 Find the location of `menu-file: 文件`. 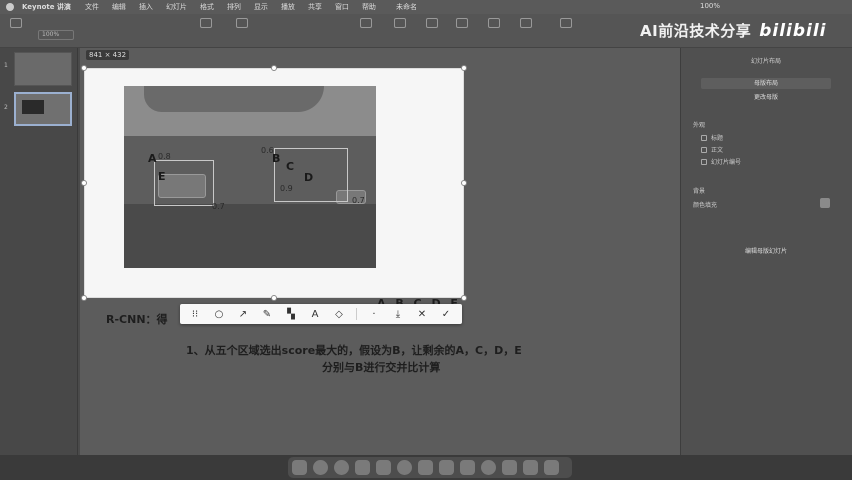

menu-file: 文件 is located at coordinates (92, 7).